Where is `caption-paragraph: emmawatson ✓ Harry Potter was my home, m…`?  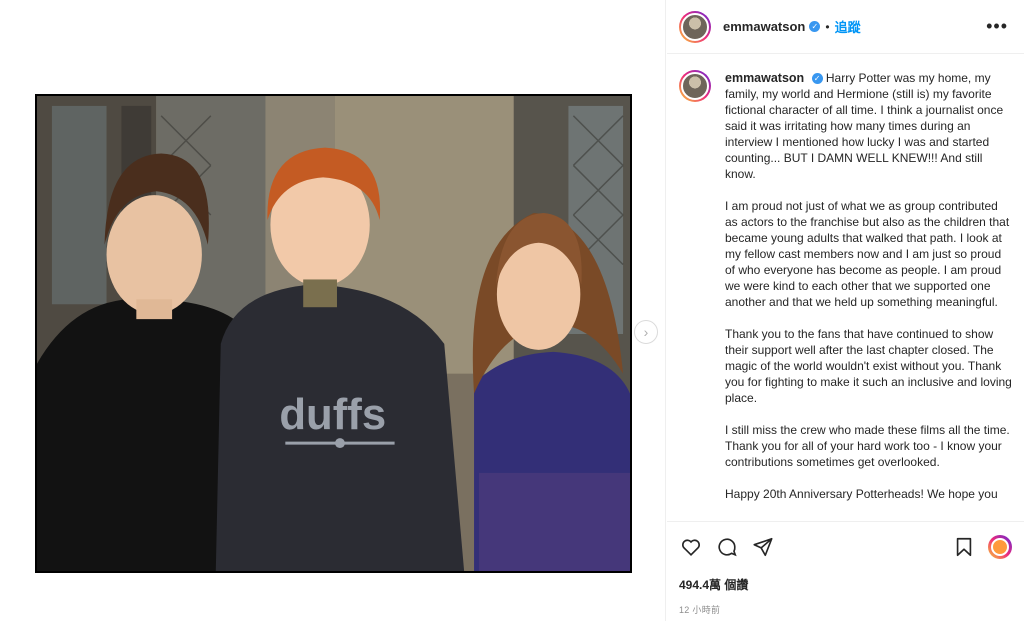
caption-paragraph: emmawatson ✓ Harry Potter was my home, m… is located at coordinates (868, 126).